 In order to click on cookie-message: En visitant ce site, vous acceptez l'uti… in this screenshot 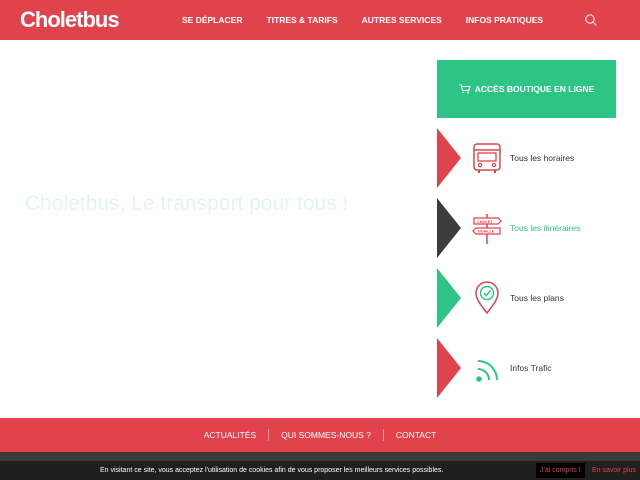, I will do `click(272, 470)`.